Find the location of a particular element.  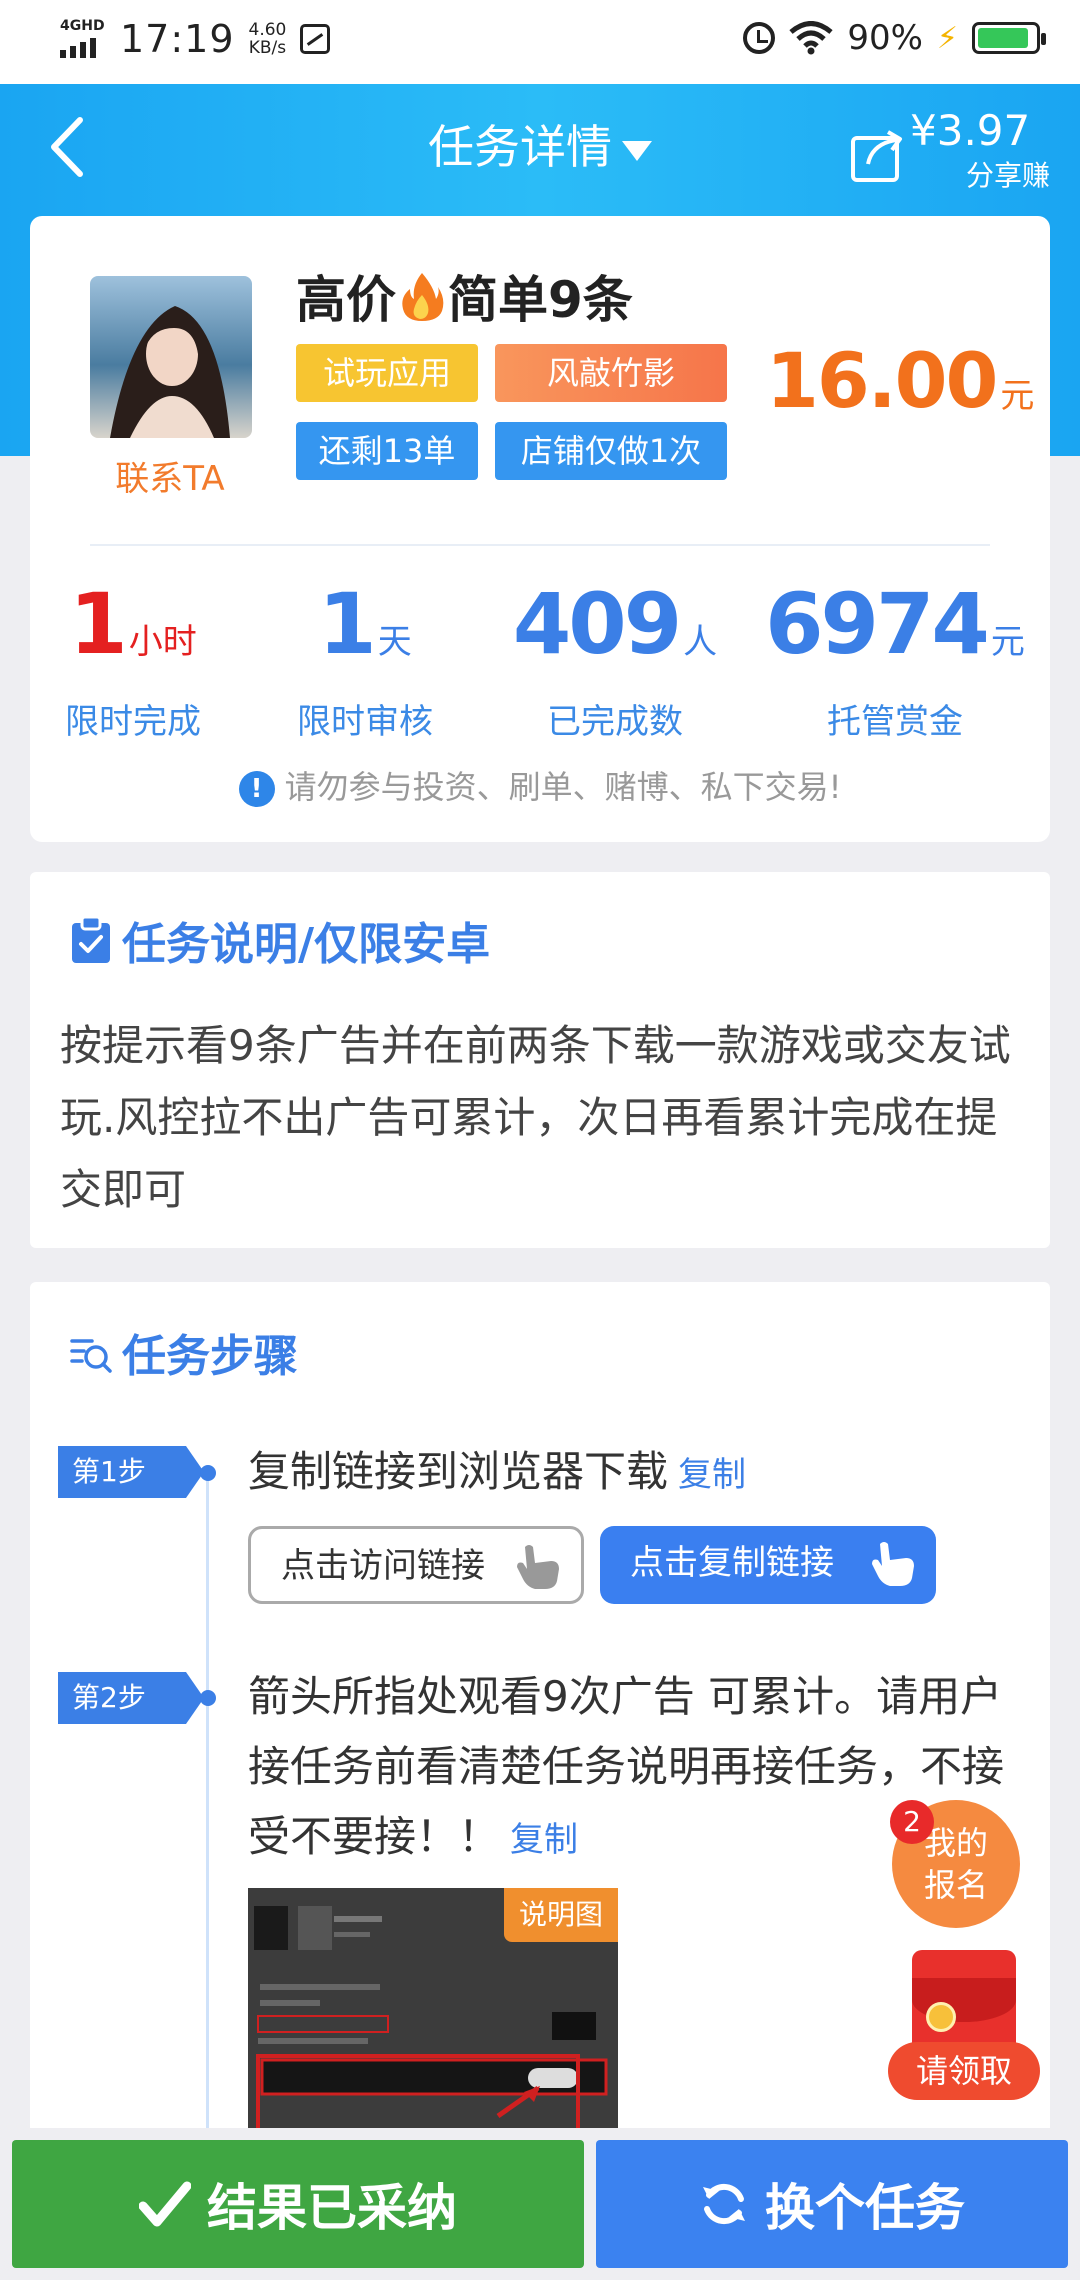

stat-caption: 限时完成 is located at coordinates (133, 722).